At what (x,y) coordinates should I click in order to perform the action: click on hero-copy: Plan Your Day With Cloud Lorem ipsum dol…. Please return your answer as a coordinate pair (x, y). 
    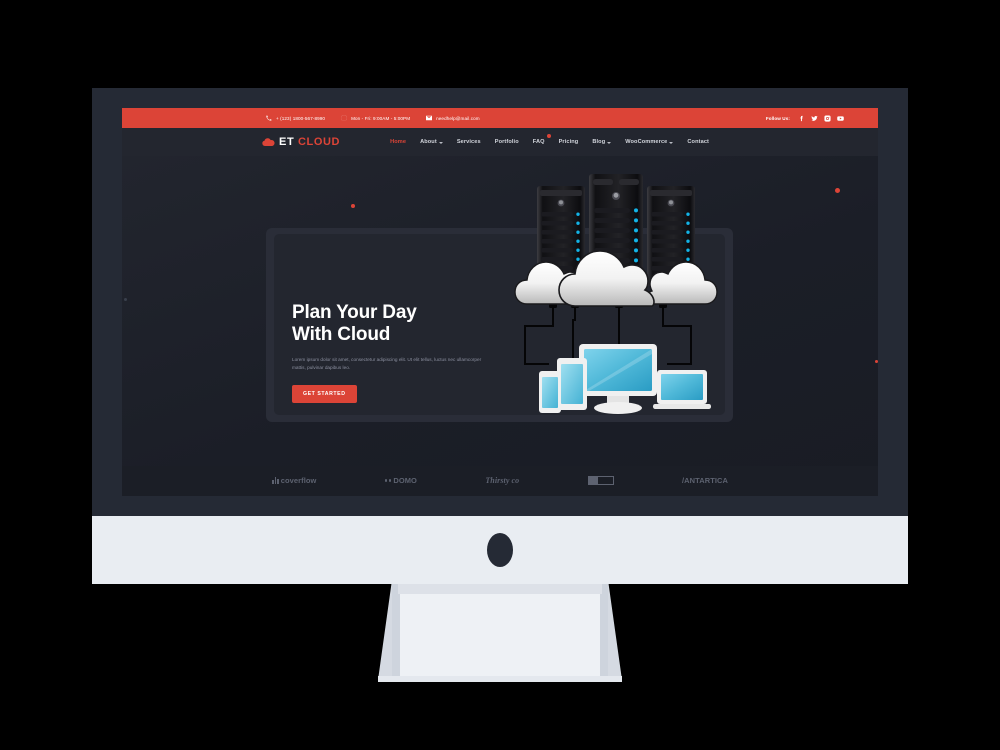
    Looking at the image, I should click on (402, 353).